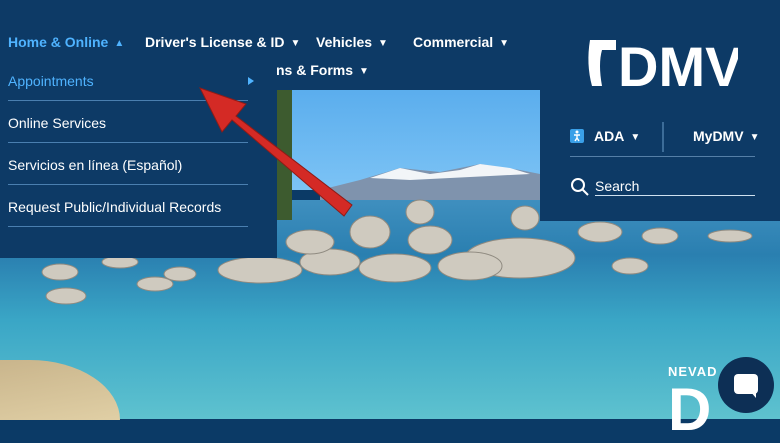 This screenshot has height=443, width=780. What do you see at coordinates (746, 385) in the screenshot?
I see `chat-button` at bounding box center [746, 385].